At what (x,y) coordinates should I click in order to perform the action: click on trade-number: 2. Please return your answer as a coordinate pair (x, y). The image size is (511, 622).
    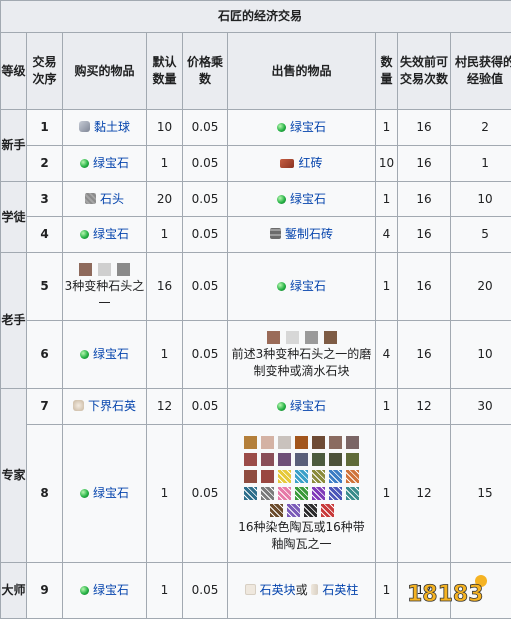
    Looking at the image, I should click on (44, 163).